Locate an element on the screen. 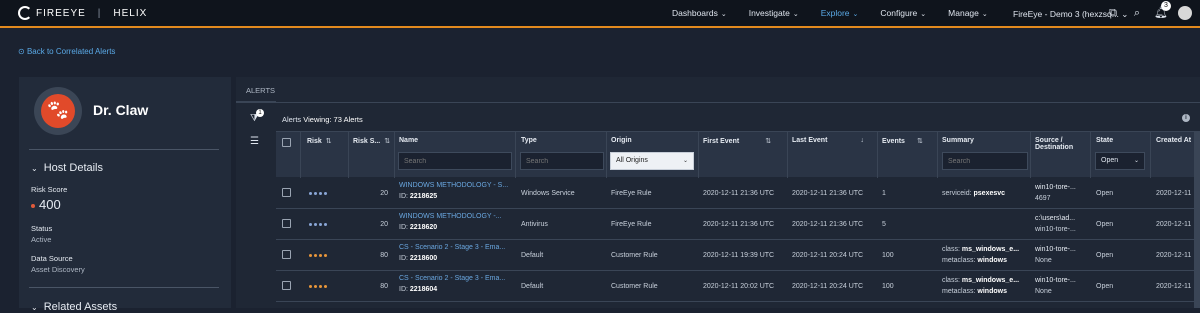 This screenshot has width=1200, height=313. nav-investigate: Investigate ⌄ is located at coordinates (774, 13).